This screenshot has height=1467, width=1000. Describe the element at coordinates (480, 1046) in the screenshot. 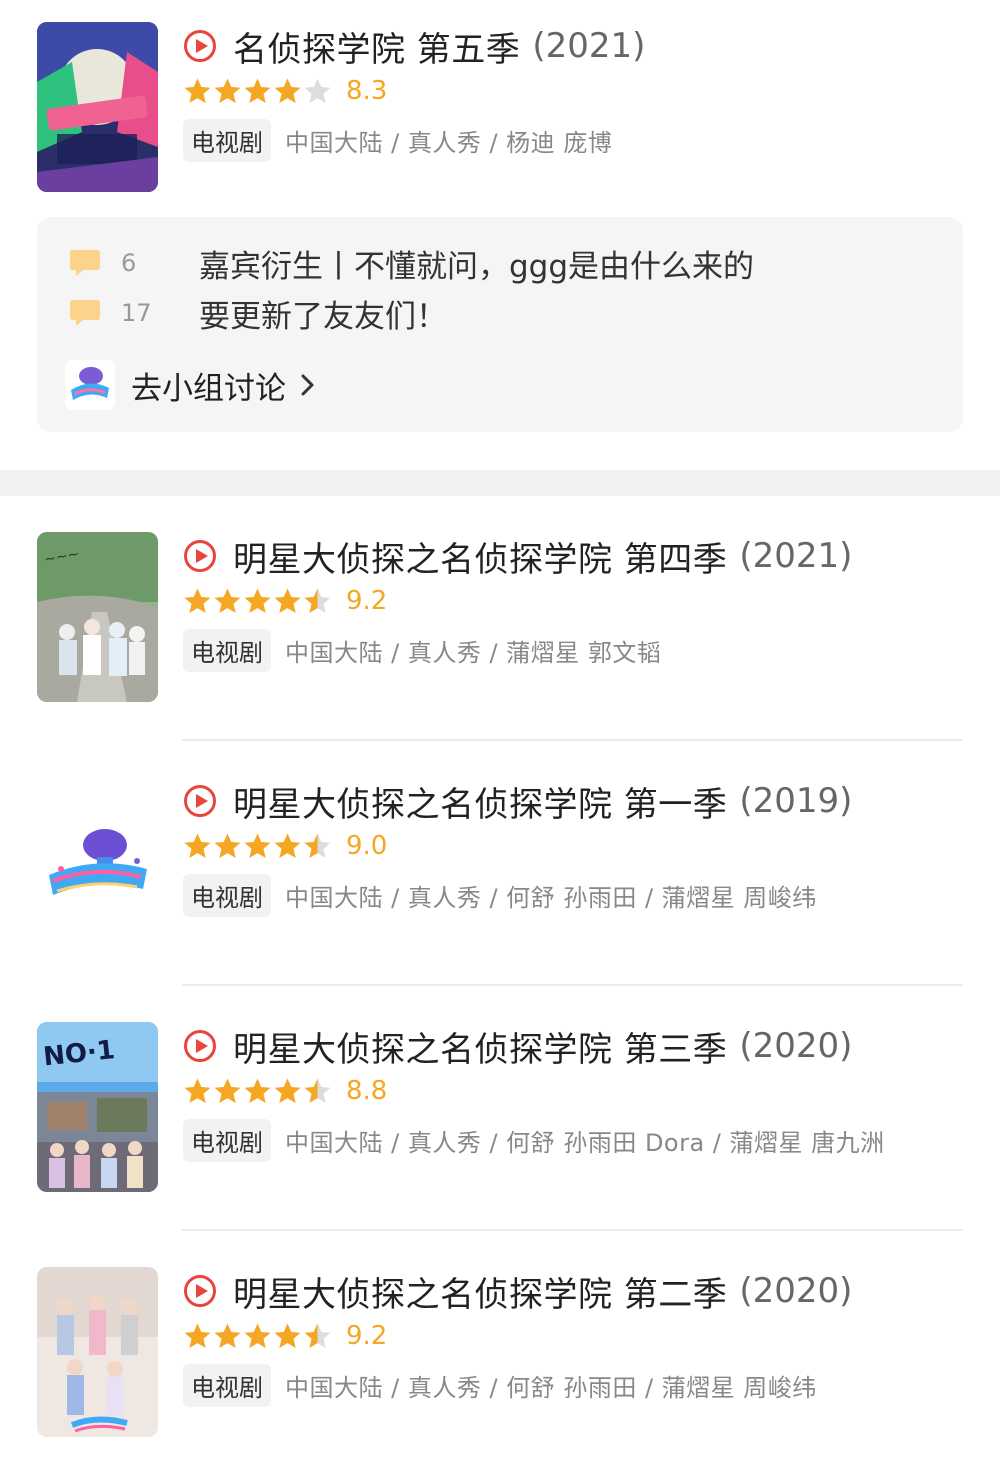

I see `item-title: 明星大侦探之名侦探学院 第三季` at that location.